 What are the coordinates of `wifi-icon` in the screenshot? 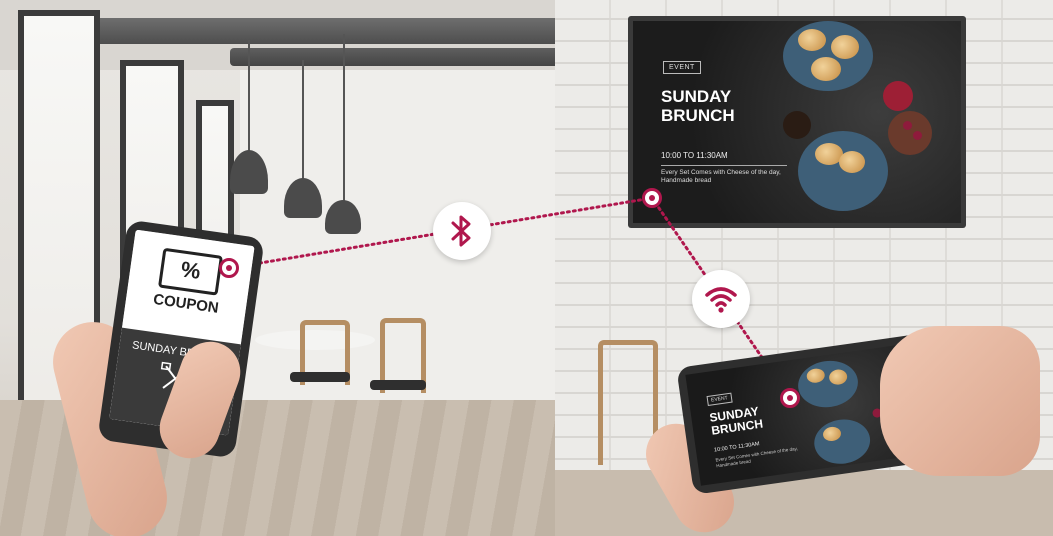 It's located at (721, 300).